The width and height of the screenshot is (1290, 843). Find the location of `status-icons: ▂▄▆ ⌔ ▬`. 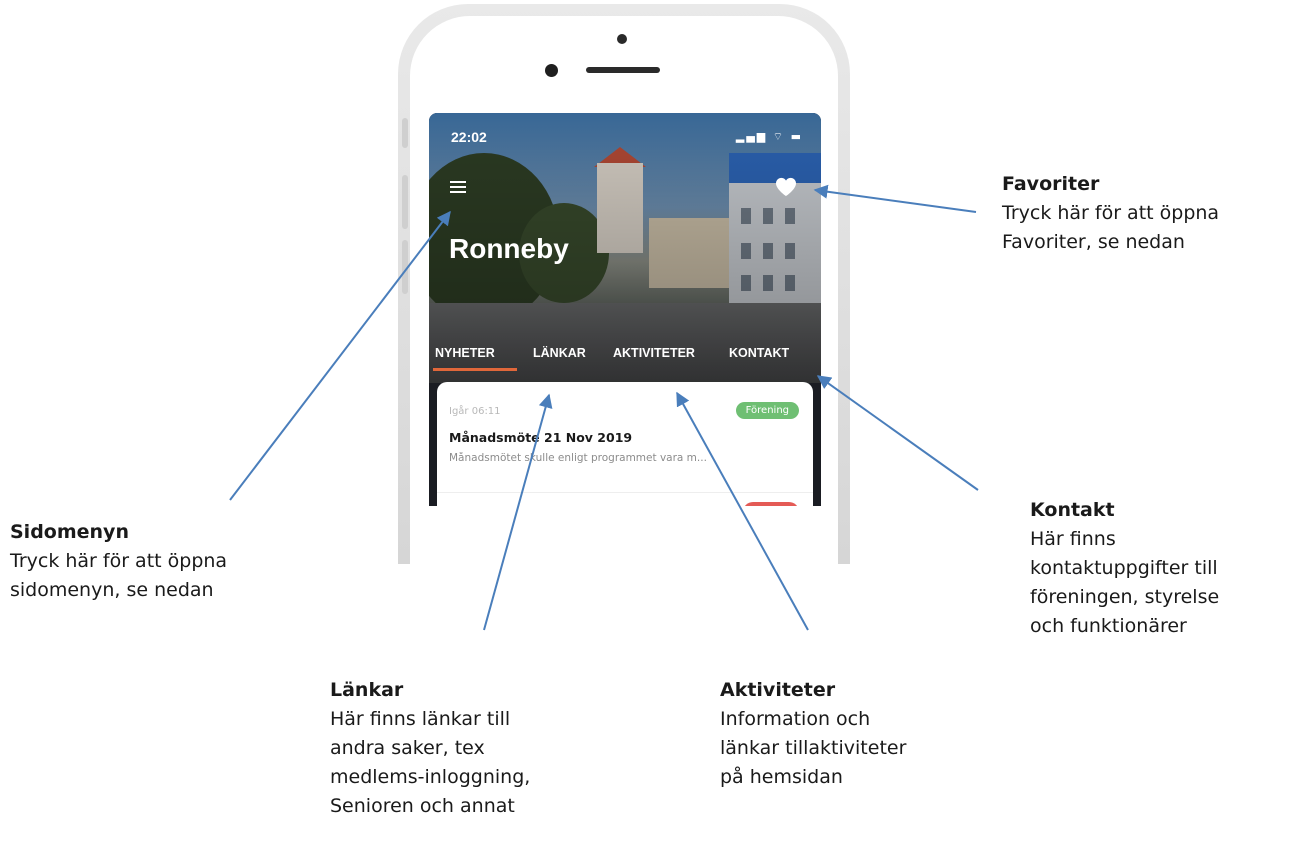

status-icons: ▂▄▆ ⌔ ▬ is located at coordinates (769, 137).